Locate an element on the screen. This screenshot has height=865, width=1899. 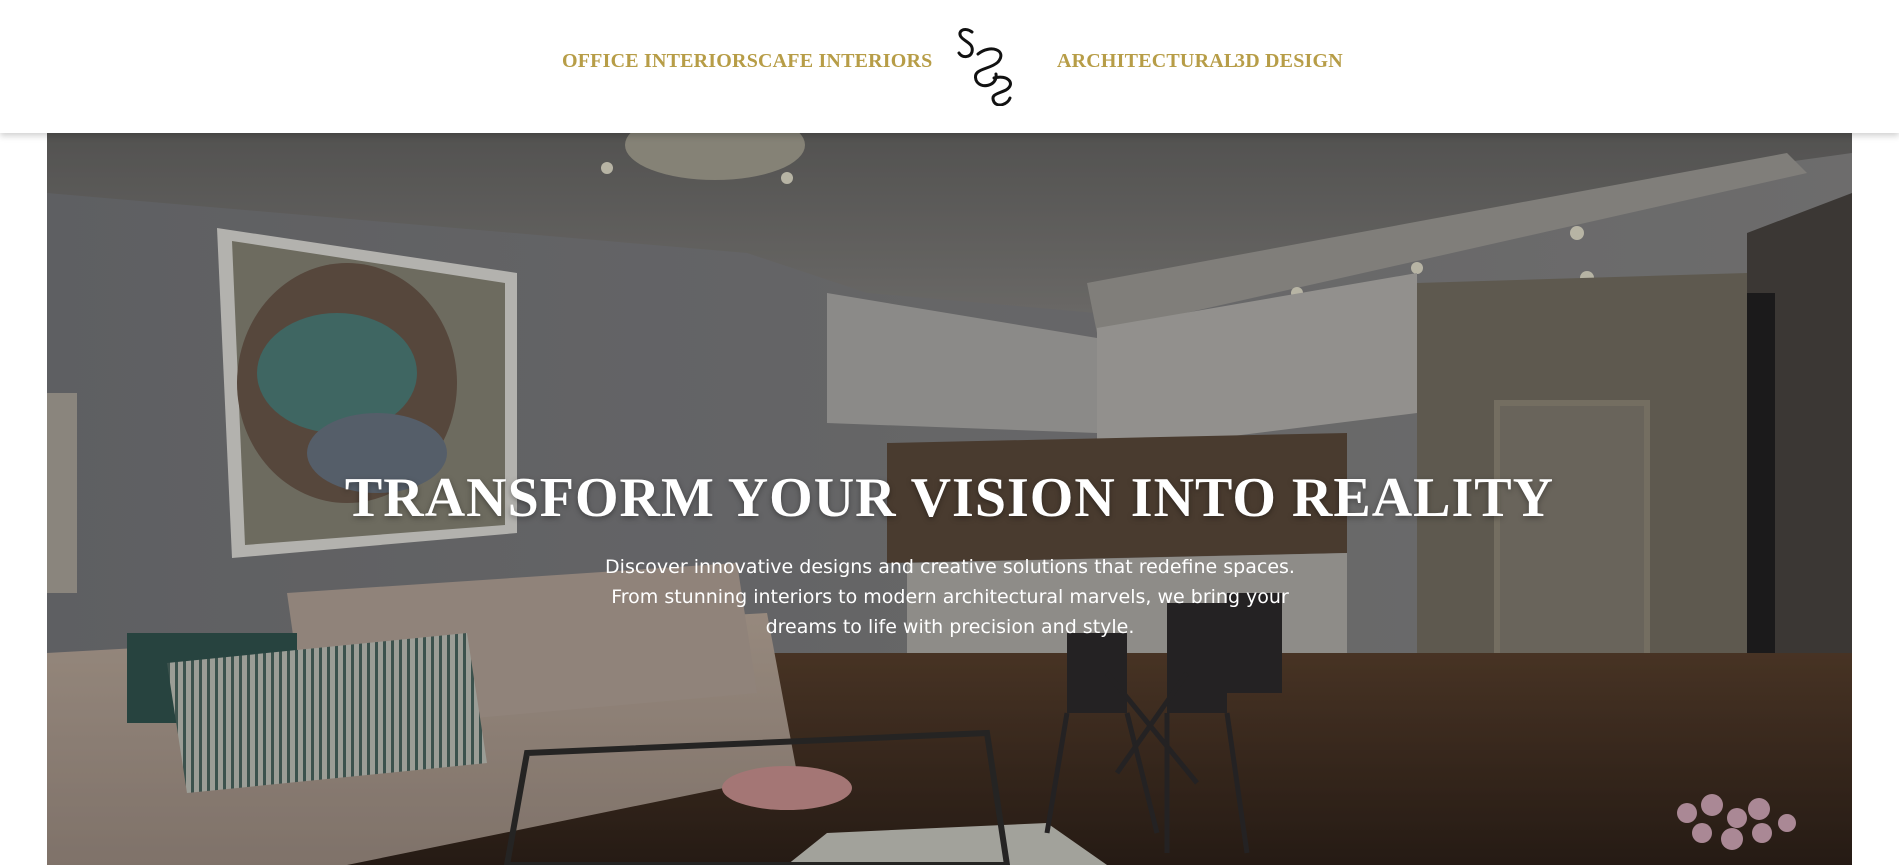
nav-architectural: ARCHITECTURAL is located at coordinates (1147, 61).